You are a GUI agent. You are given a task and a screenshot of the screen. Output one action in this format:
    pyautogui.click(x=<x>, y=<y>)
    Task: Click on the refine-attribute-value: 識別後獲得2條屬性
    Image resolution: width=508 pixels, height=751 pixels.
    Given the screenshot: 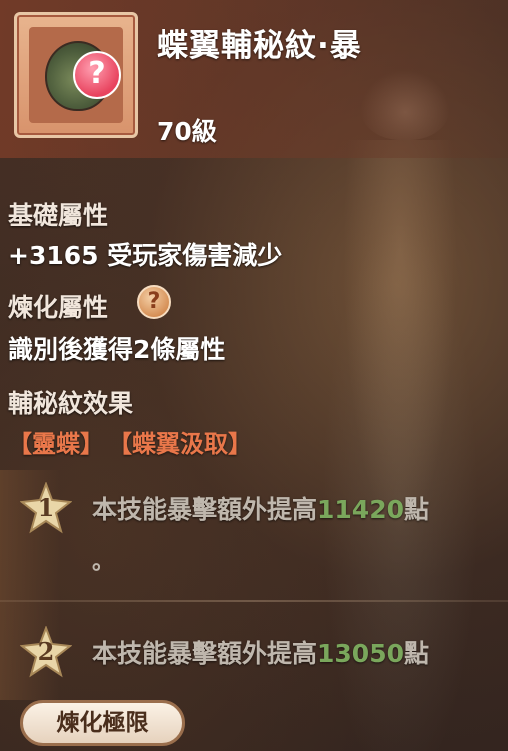 What is the action you would take?
    pyautogui.click(x=117, y=349)
    